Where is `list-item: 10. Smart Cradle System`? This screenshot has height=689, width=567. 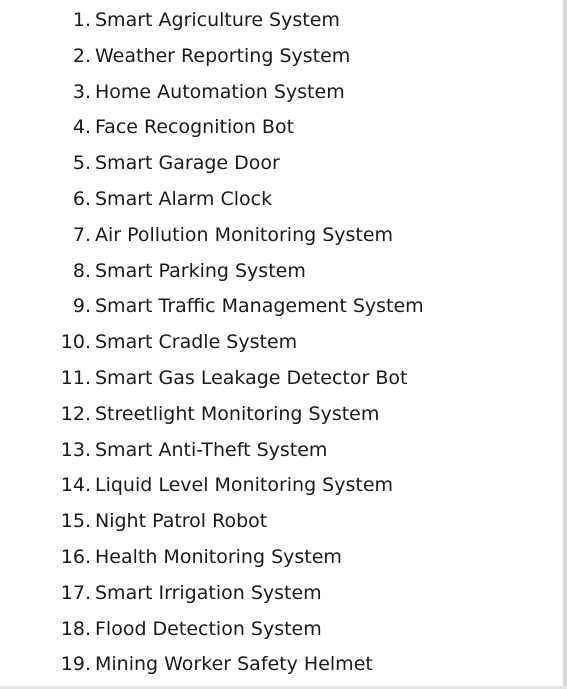 list-item: 10. Smart Cradle System is located at coordinates (280, 343).